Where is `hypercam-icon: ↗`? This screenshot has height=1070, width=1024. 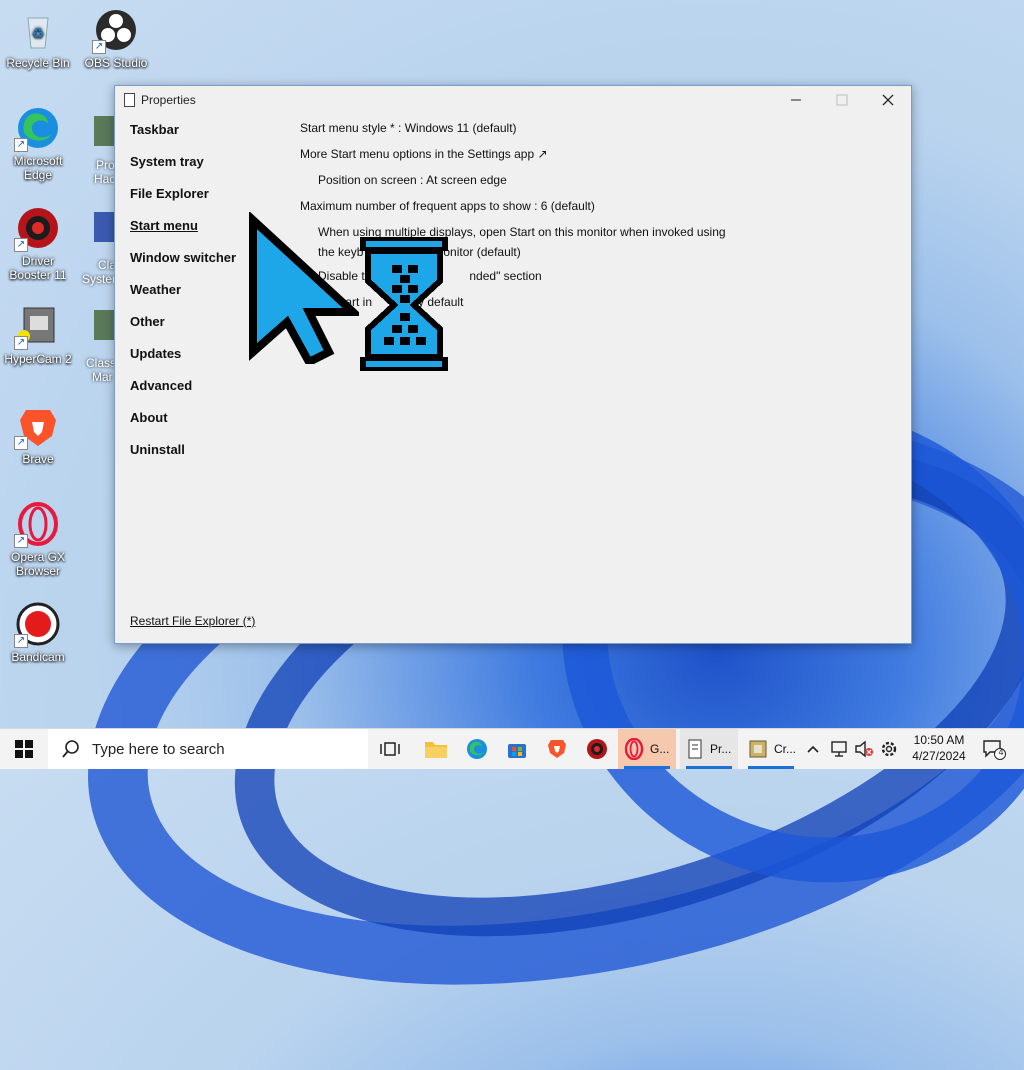 hypercam-icon: ↗ is located at coordinates (37, 327).